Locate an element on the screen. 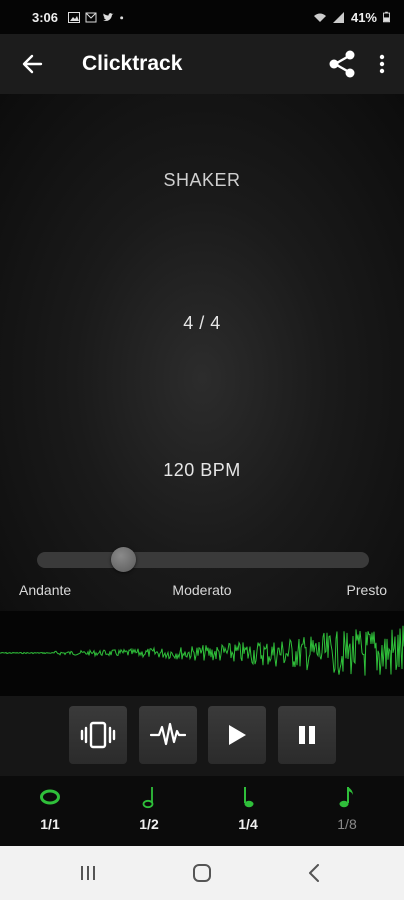 The height and width of the screenshot is (900, 404). twitter-icon is located at coordinates (108, 16).